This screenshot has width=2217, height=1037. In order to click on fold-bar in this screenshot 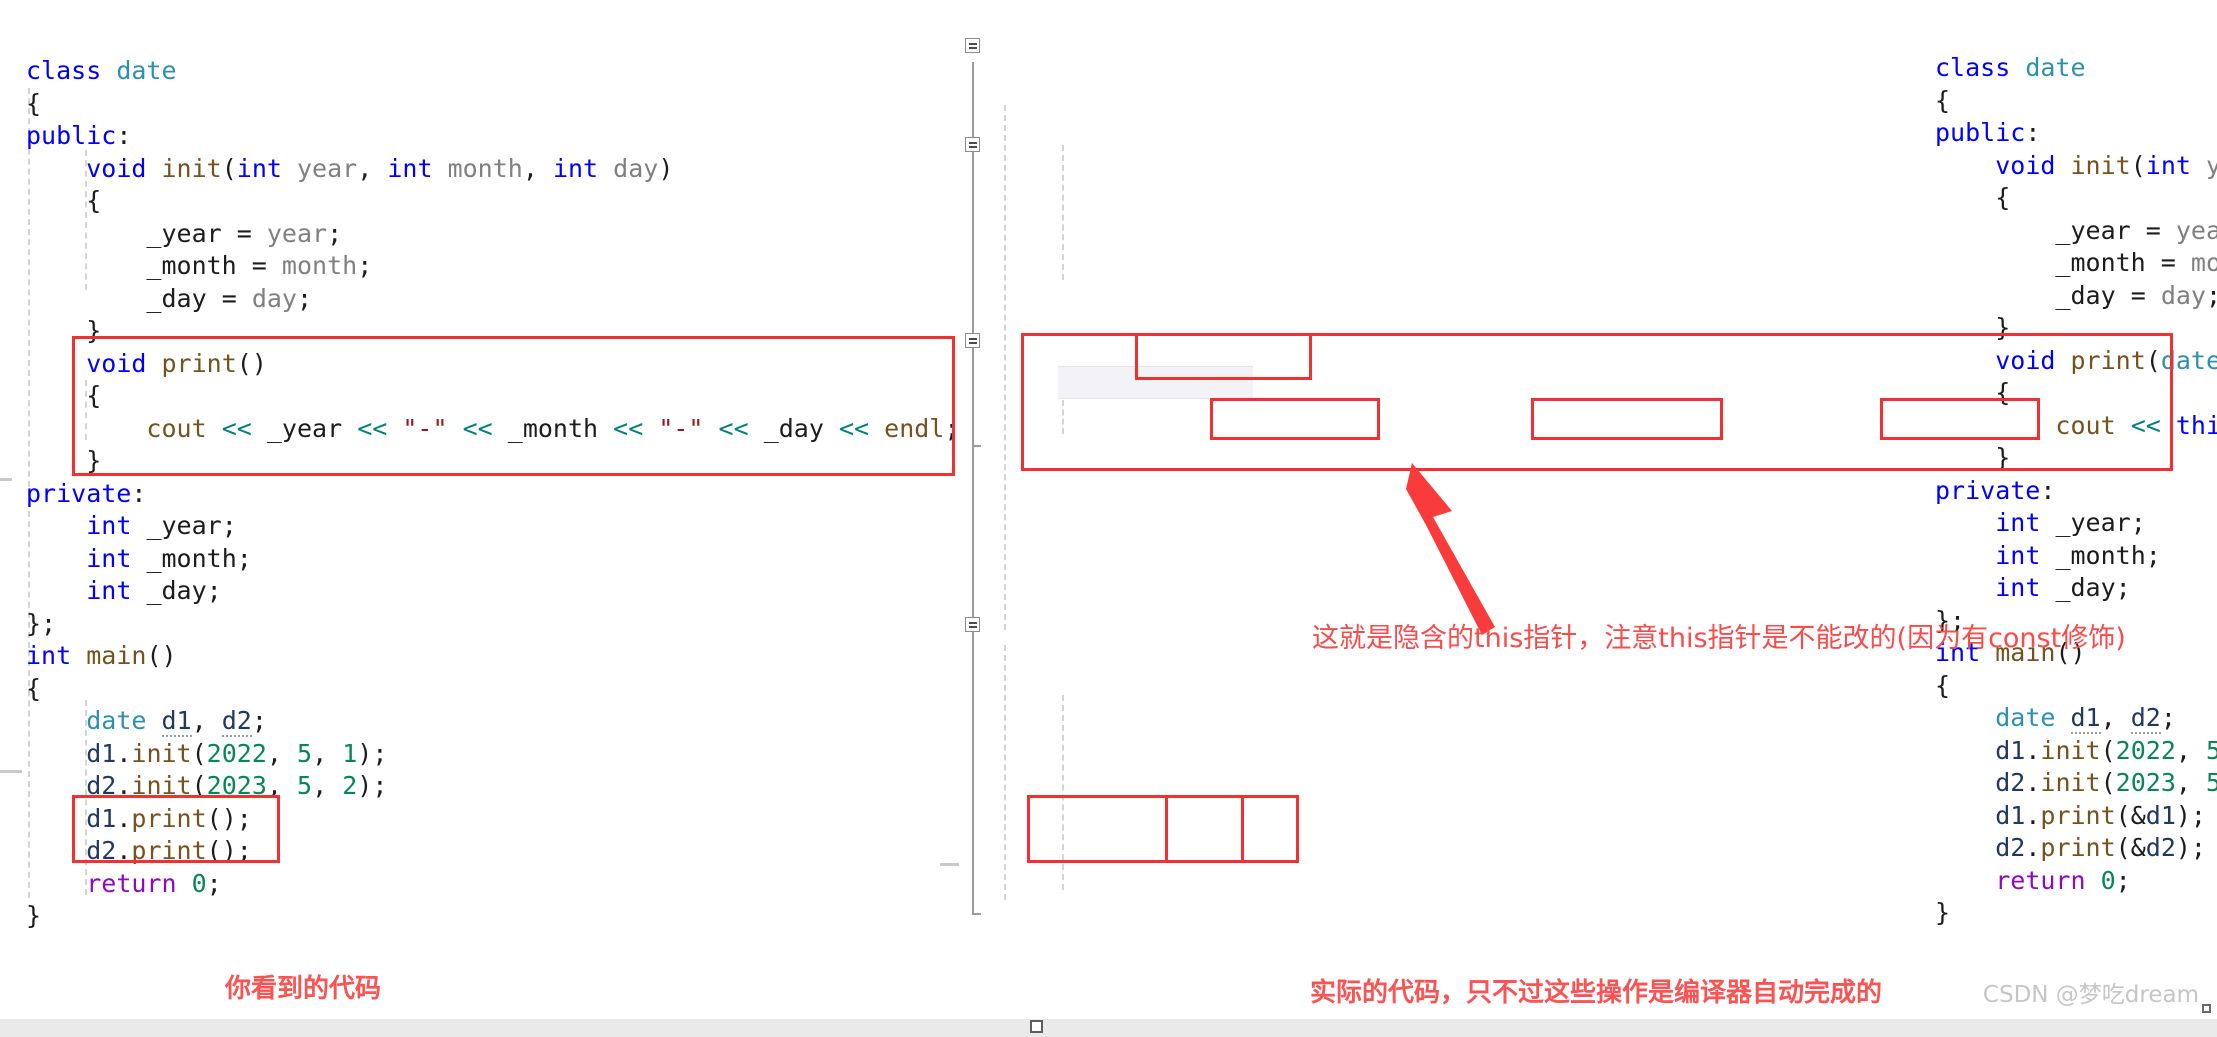, I will do `click(973, 772)`.